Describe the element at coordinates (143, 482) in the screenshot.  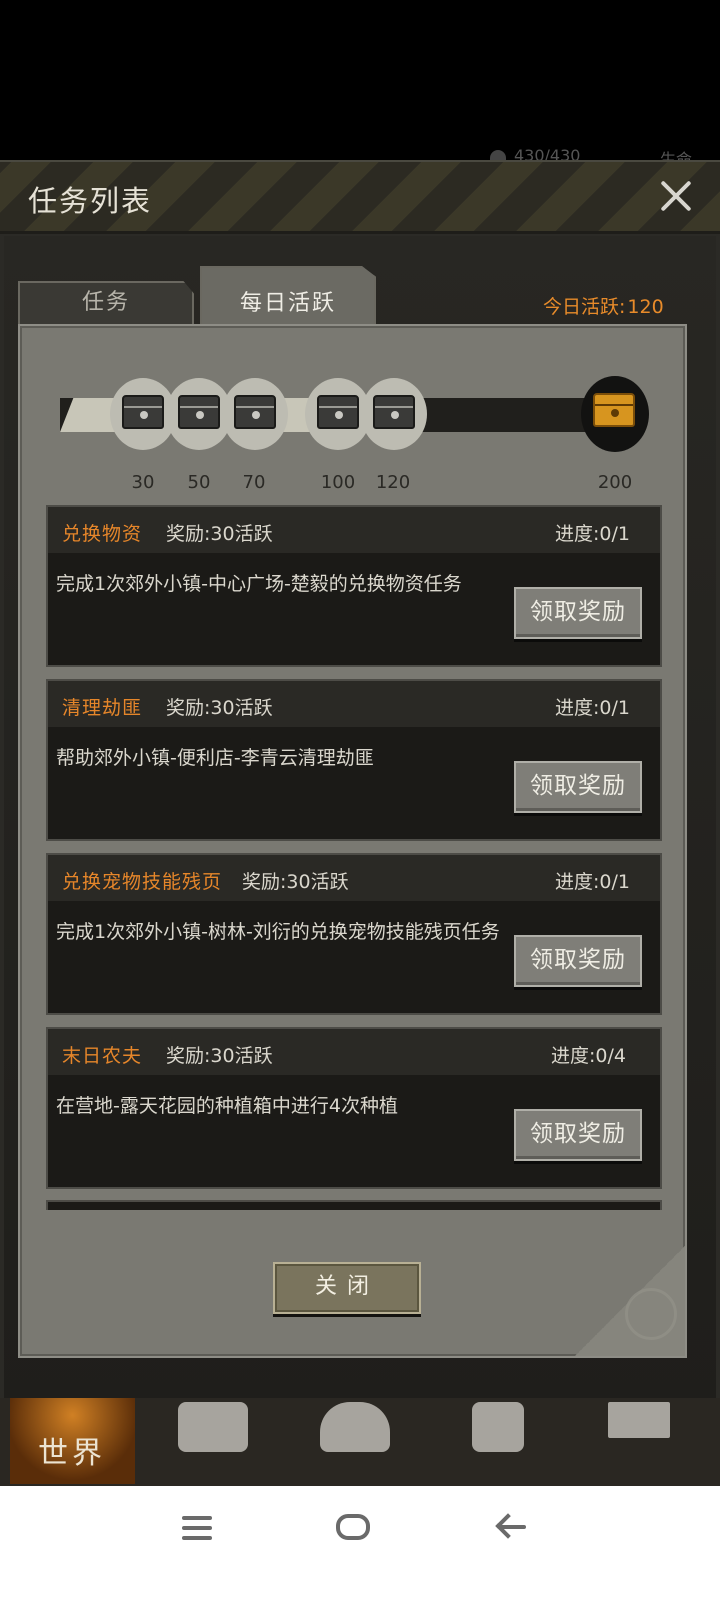
I see `milestone-label: 30` at that location.